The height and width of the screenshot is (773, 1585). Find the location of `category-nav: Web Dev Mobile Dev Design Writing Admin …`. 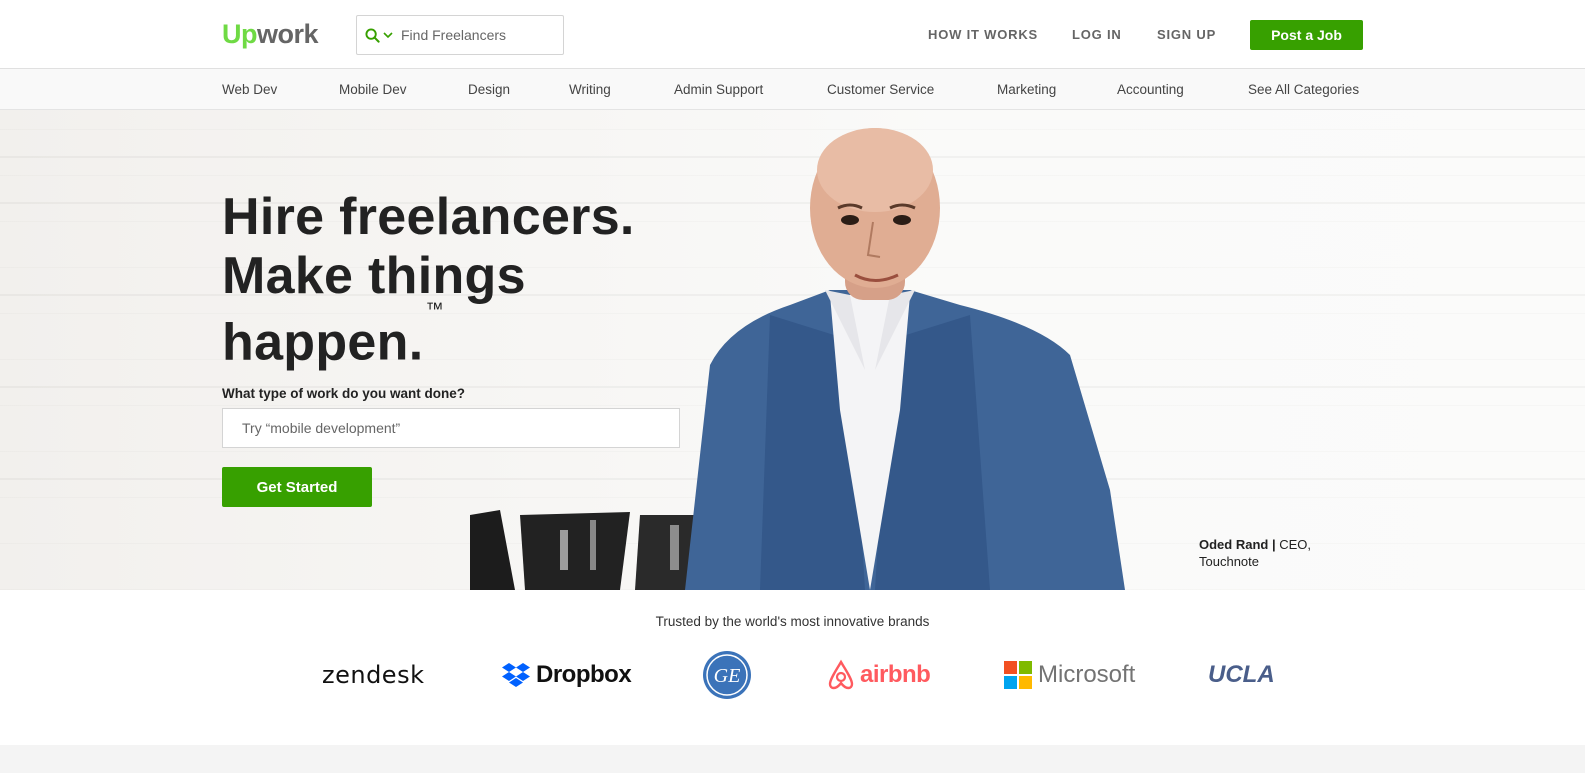

category-nav: Web Dev Mobile Dev Design Writing Admin … is located at coordinates (792, 89).